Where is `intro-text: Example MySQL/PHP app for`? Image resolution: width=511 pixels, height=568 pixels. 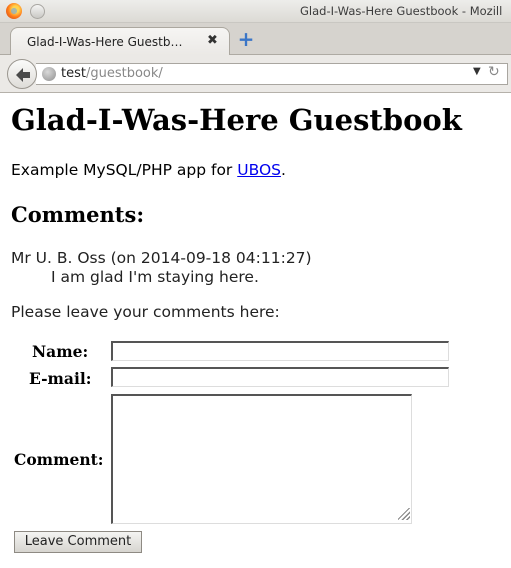 intro-text: Example MySQL/PHP app for is located at coordinates (124, 170).